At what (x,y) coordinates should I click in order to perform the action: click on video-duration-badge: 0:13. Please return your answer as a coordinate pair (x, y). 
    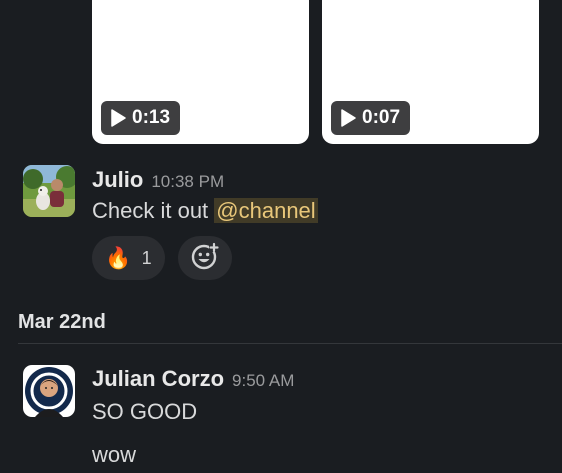
    Looking at the image, I should click on (141, 118).